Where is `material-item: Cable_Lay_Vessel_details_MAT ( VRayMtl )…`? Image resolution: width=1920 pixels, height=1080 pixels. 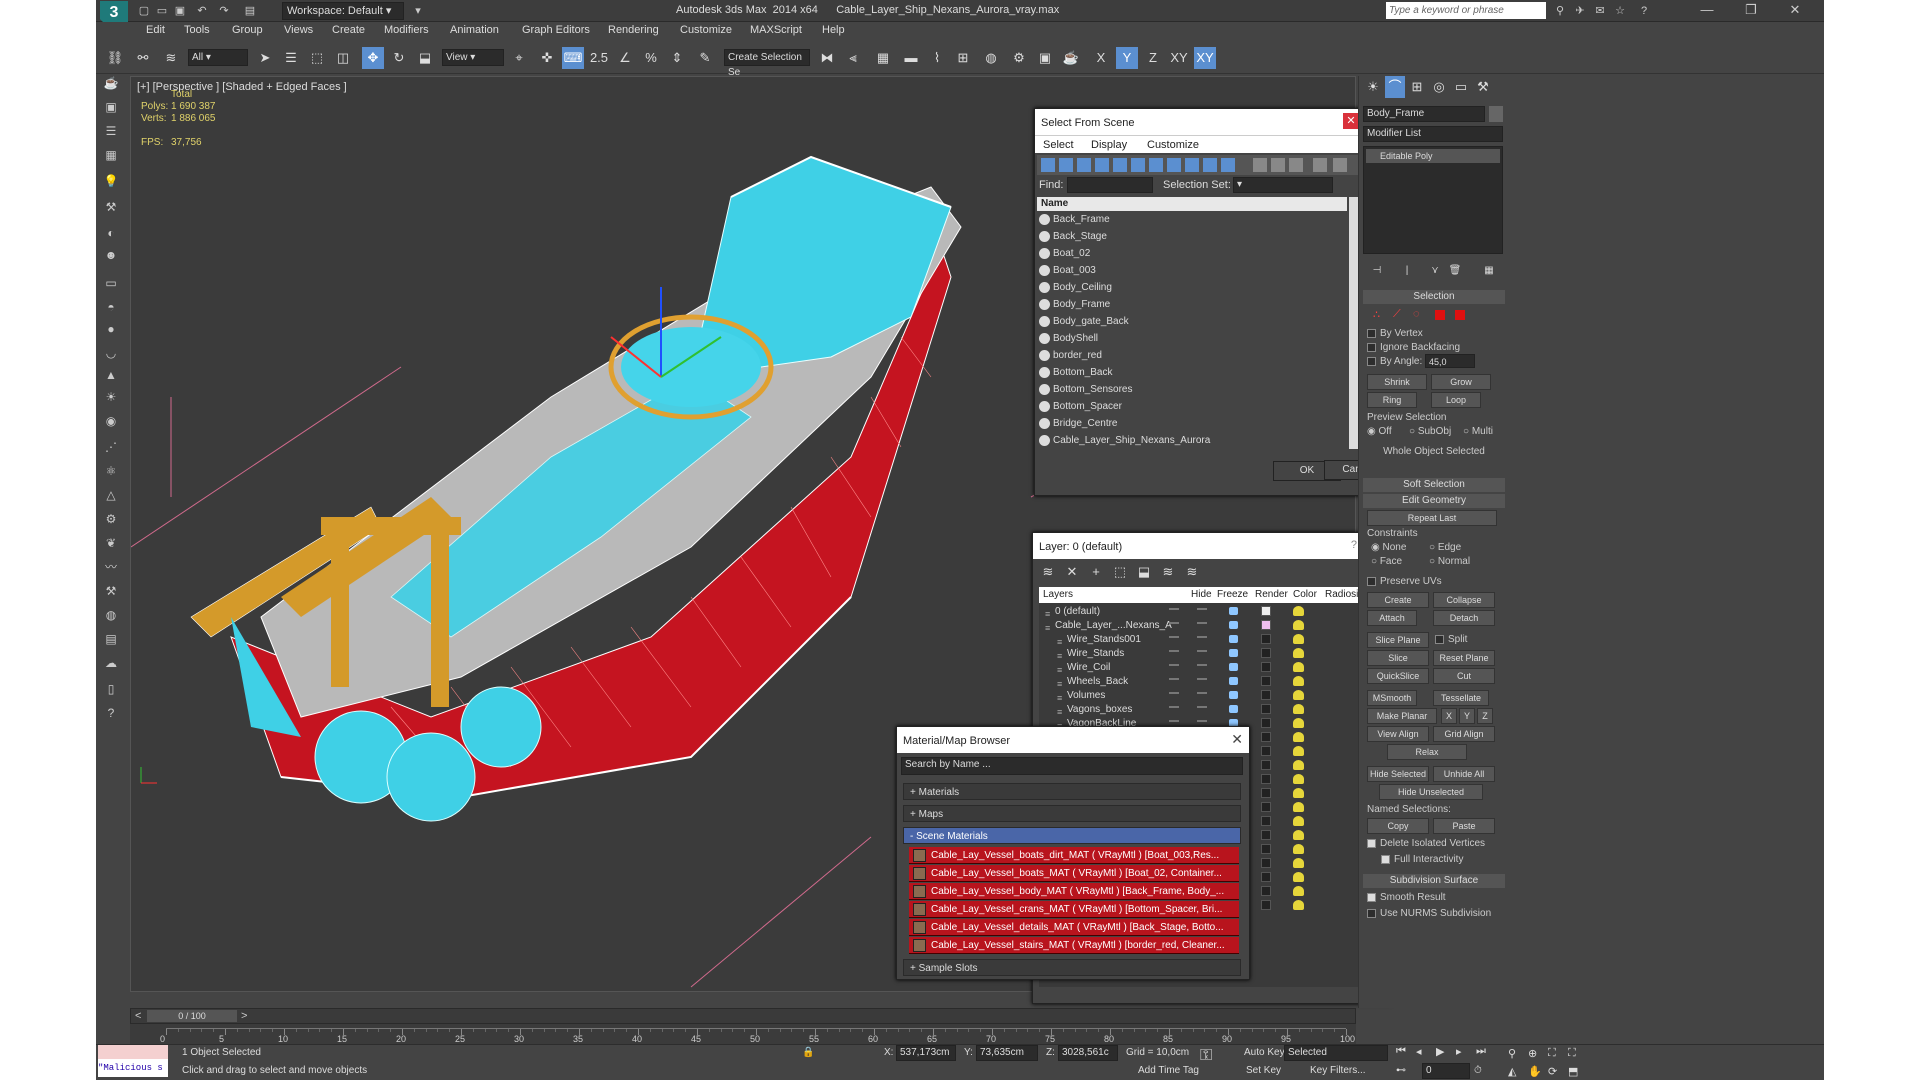 material-item: Cable_Lay_Vessel_details_MAT ( VRayMtl )… is located at coordinates (1074, 927).